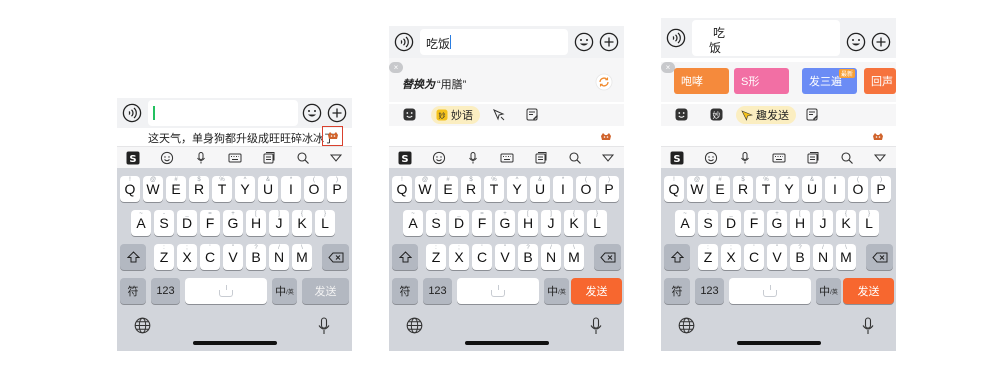 Image resolution: width=1000 pixels, height=371 pixels. I want to click on key-x: ; X, so click(459, 257).